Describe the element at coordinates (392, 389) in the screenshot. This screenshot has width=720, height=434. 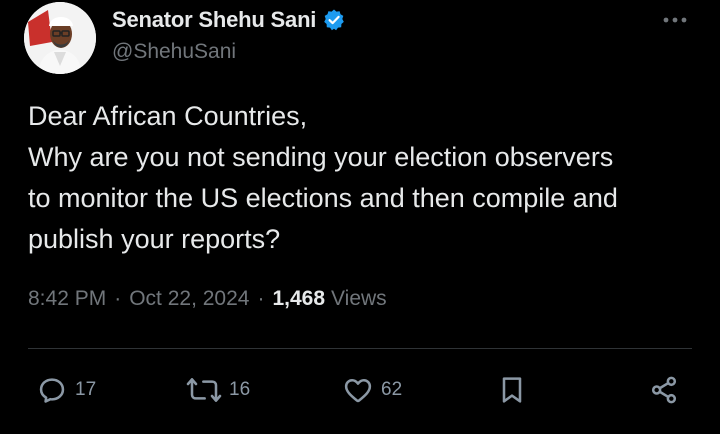
I see `like-count: 62` at that location.